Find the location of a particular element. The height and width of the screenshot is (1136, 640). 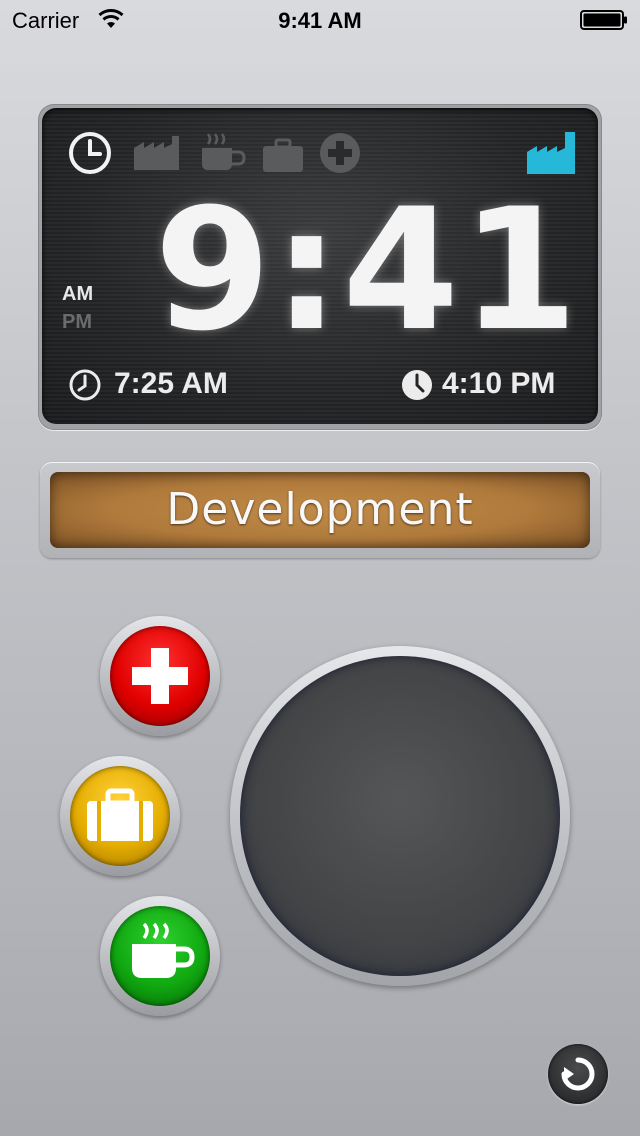

status-bar: Carrier 9:41 AM is located at coordinates (320, 20).